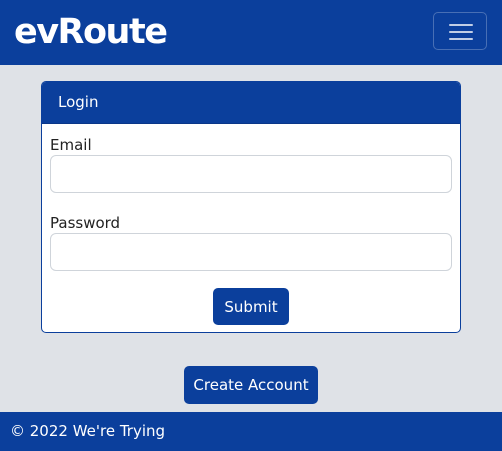  Describe the element at coordinates (251, 252) in the screenshot. I see `password-field` at that location.